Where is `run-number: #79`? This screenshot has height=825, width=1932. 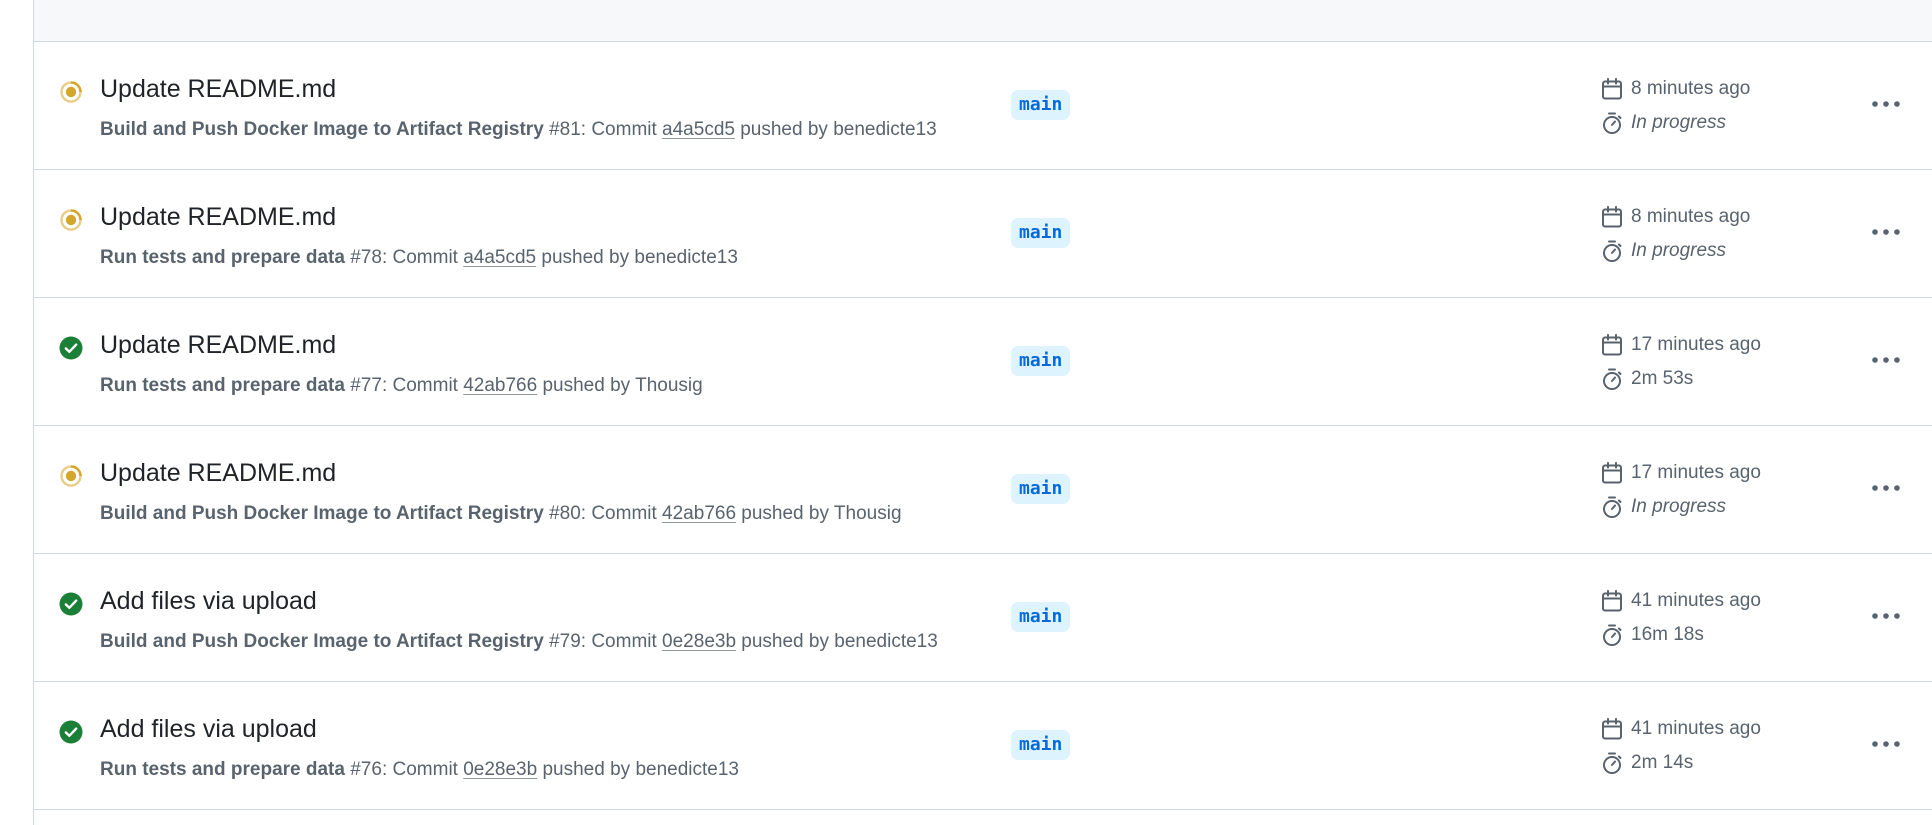 run-number: #79 is located at coordinates (565, 641).